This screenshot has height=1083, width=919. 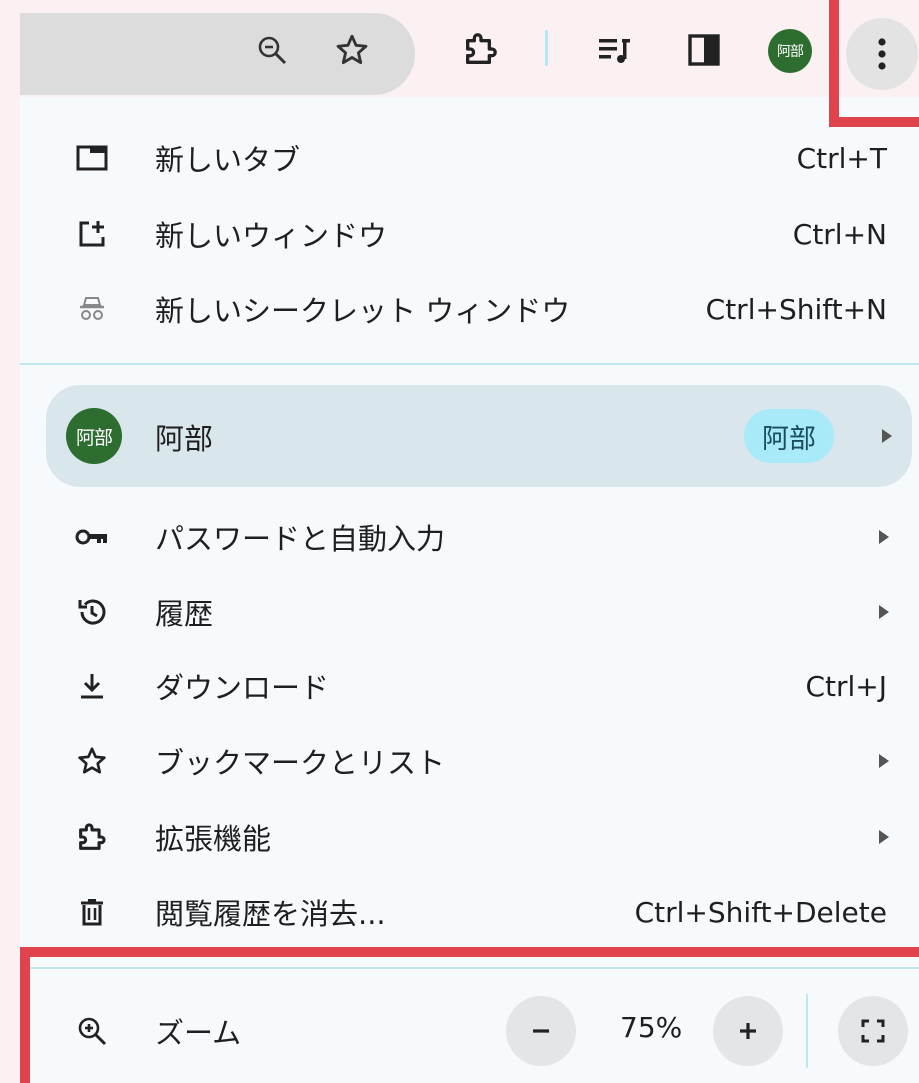 I want to click on menu-item-shortcut: Ctrl+Shift+Delete, so click(x=760, y=912).